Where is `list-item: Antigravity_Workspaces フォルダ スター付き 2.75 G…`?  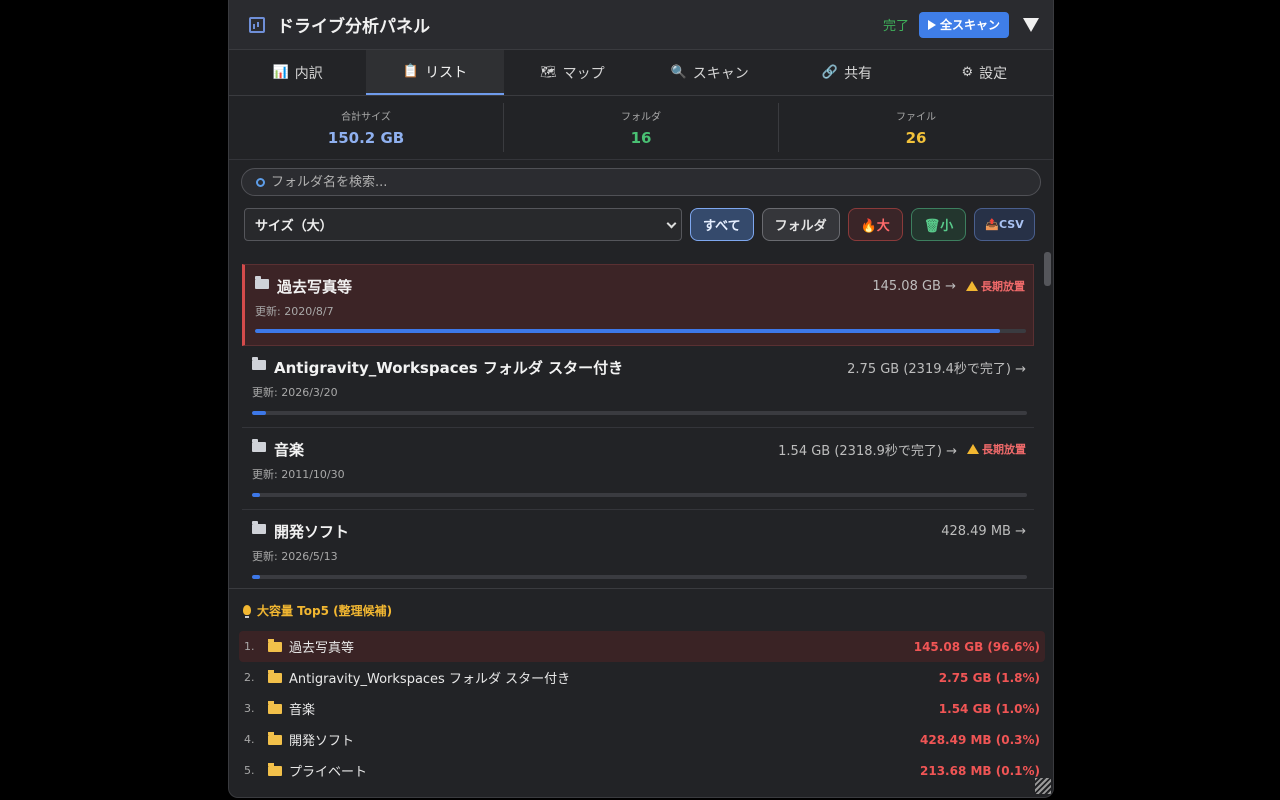
list-item: Antigravity_Workspaces フォルダ スター付き 2.75 G… is located at coordinates (638, 387).